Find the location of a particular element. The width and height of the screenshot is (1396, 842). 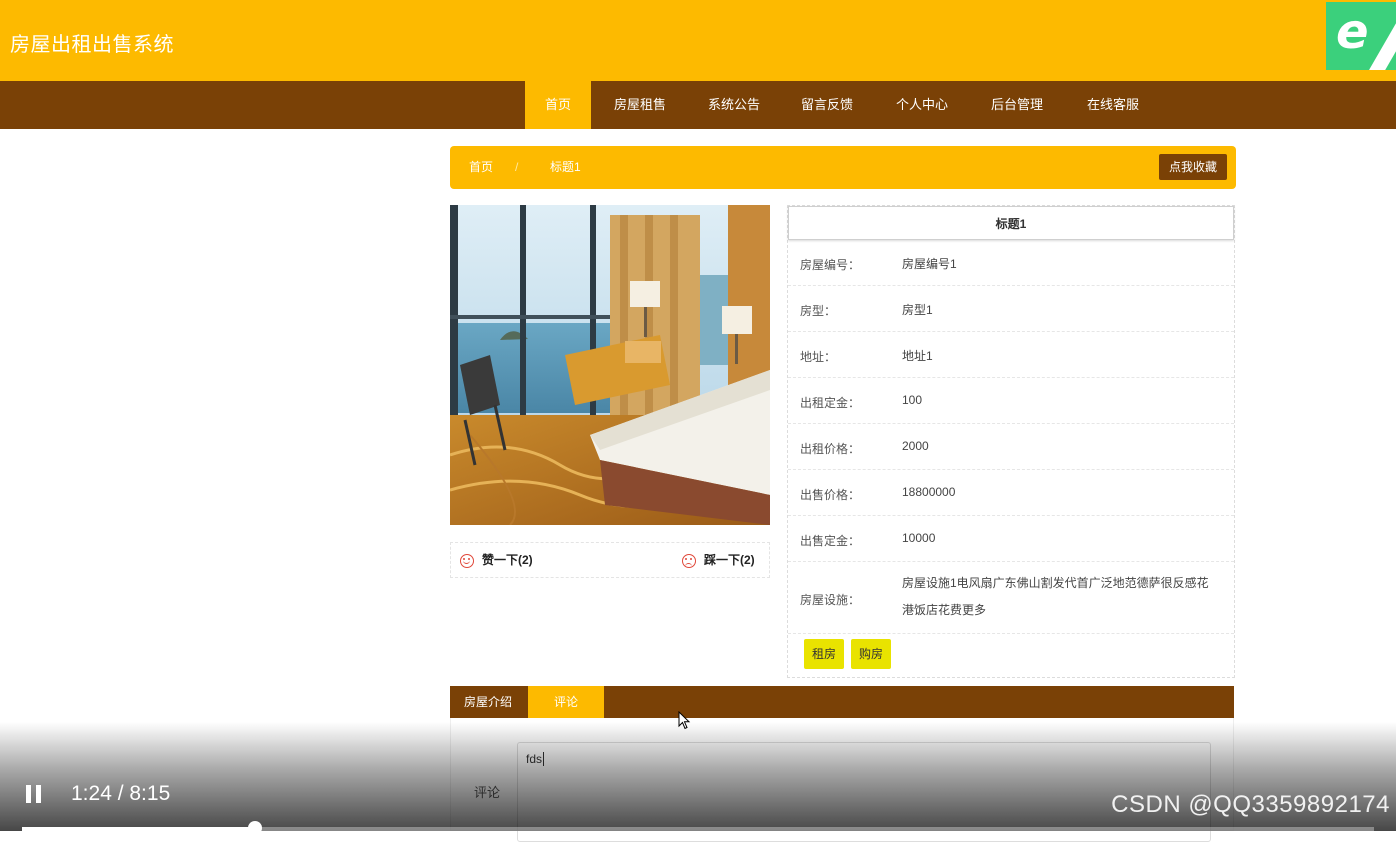

detail-value: 100 is located at coordinates (912, 400).